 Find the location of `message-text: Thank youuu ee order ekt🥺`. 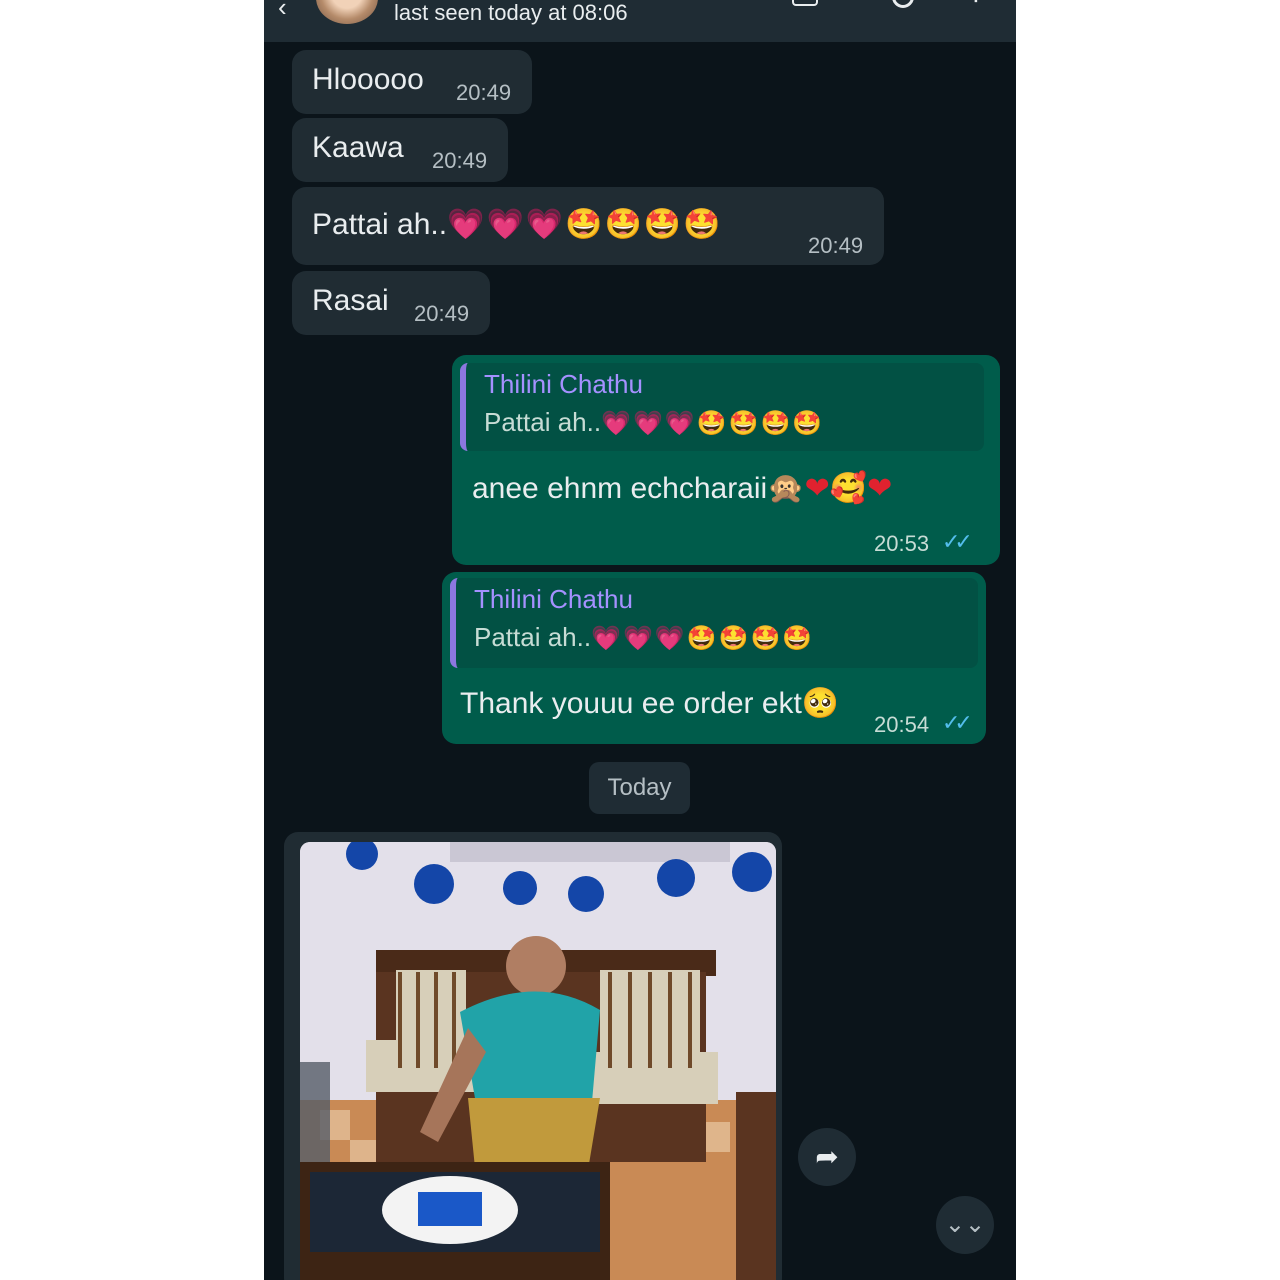

message-text: Thank youuu ee order ekt🥺 is located at coordinates (649, 704).